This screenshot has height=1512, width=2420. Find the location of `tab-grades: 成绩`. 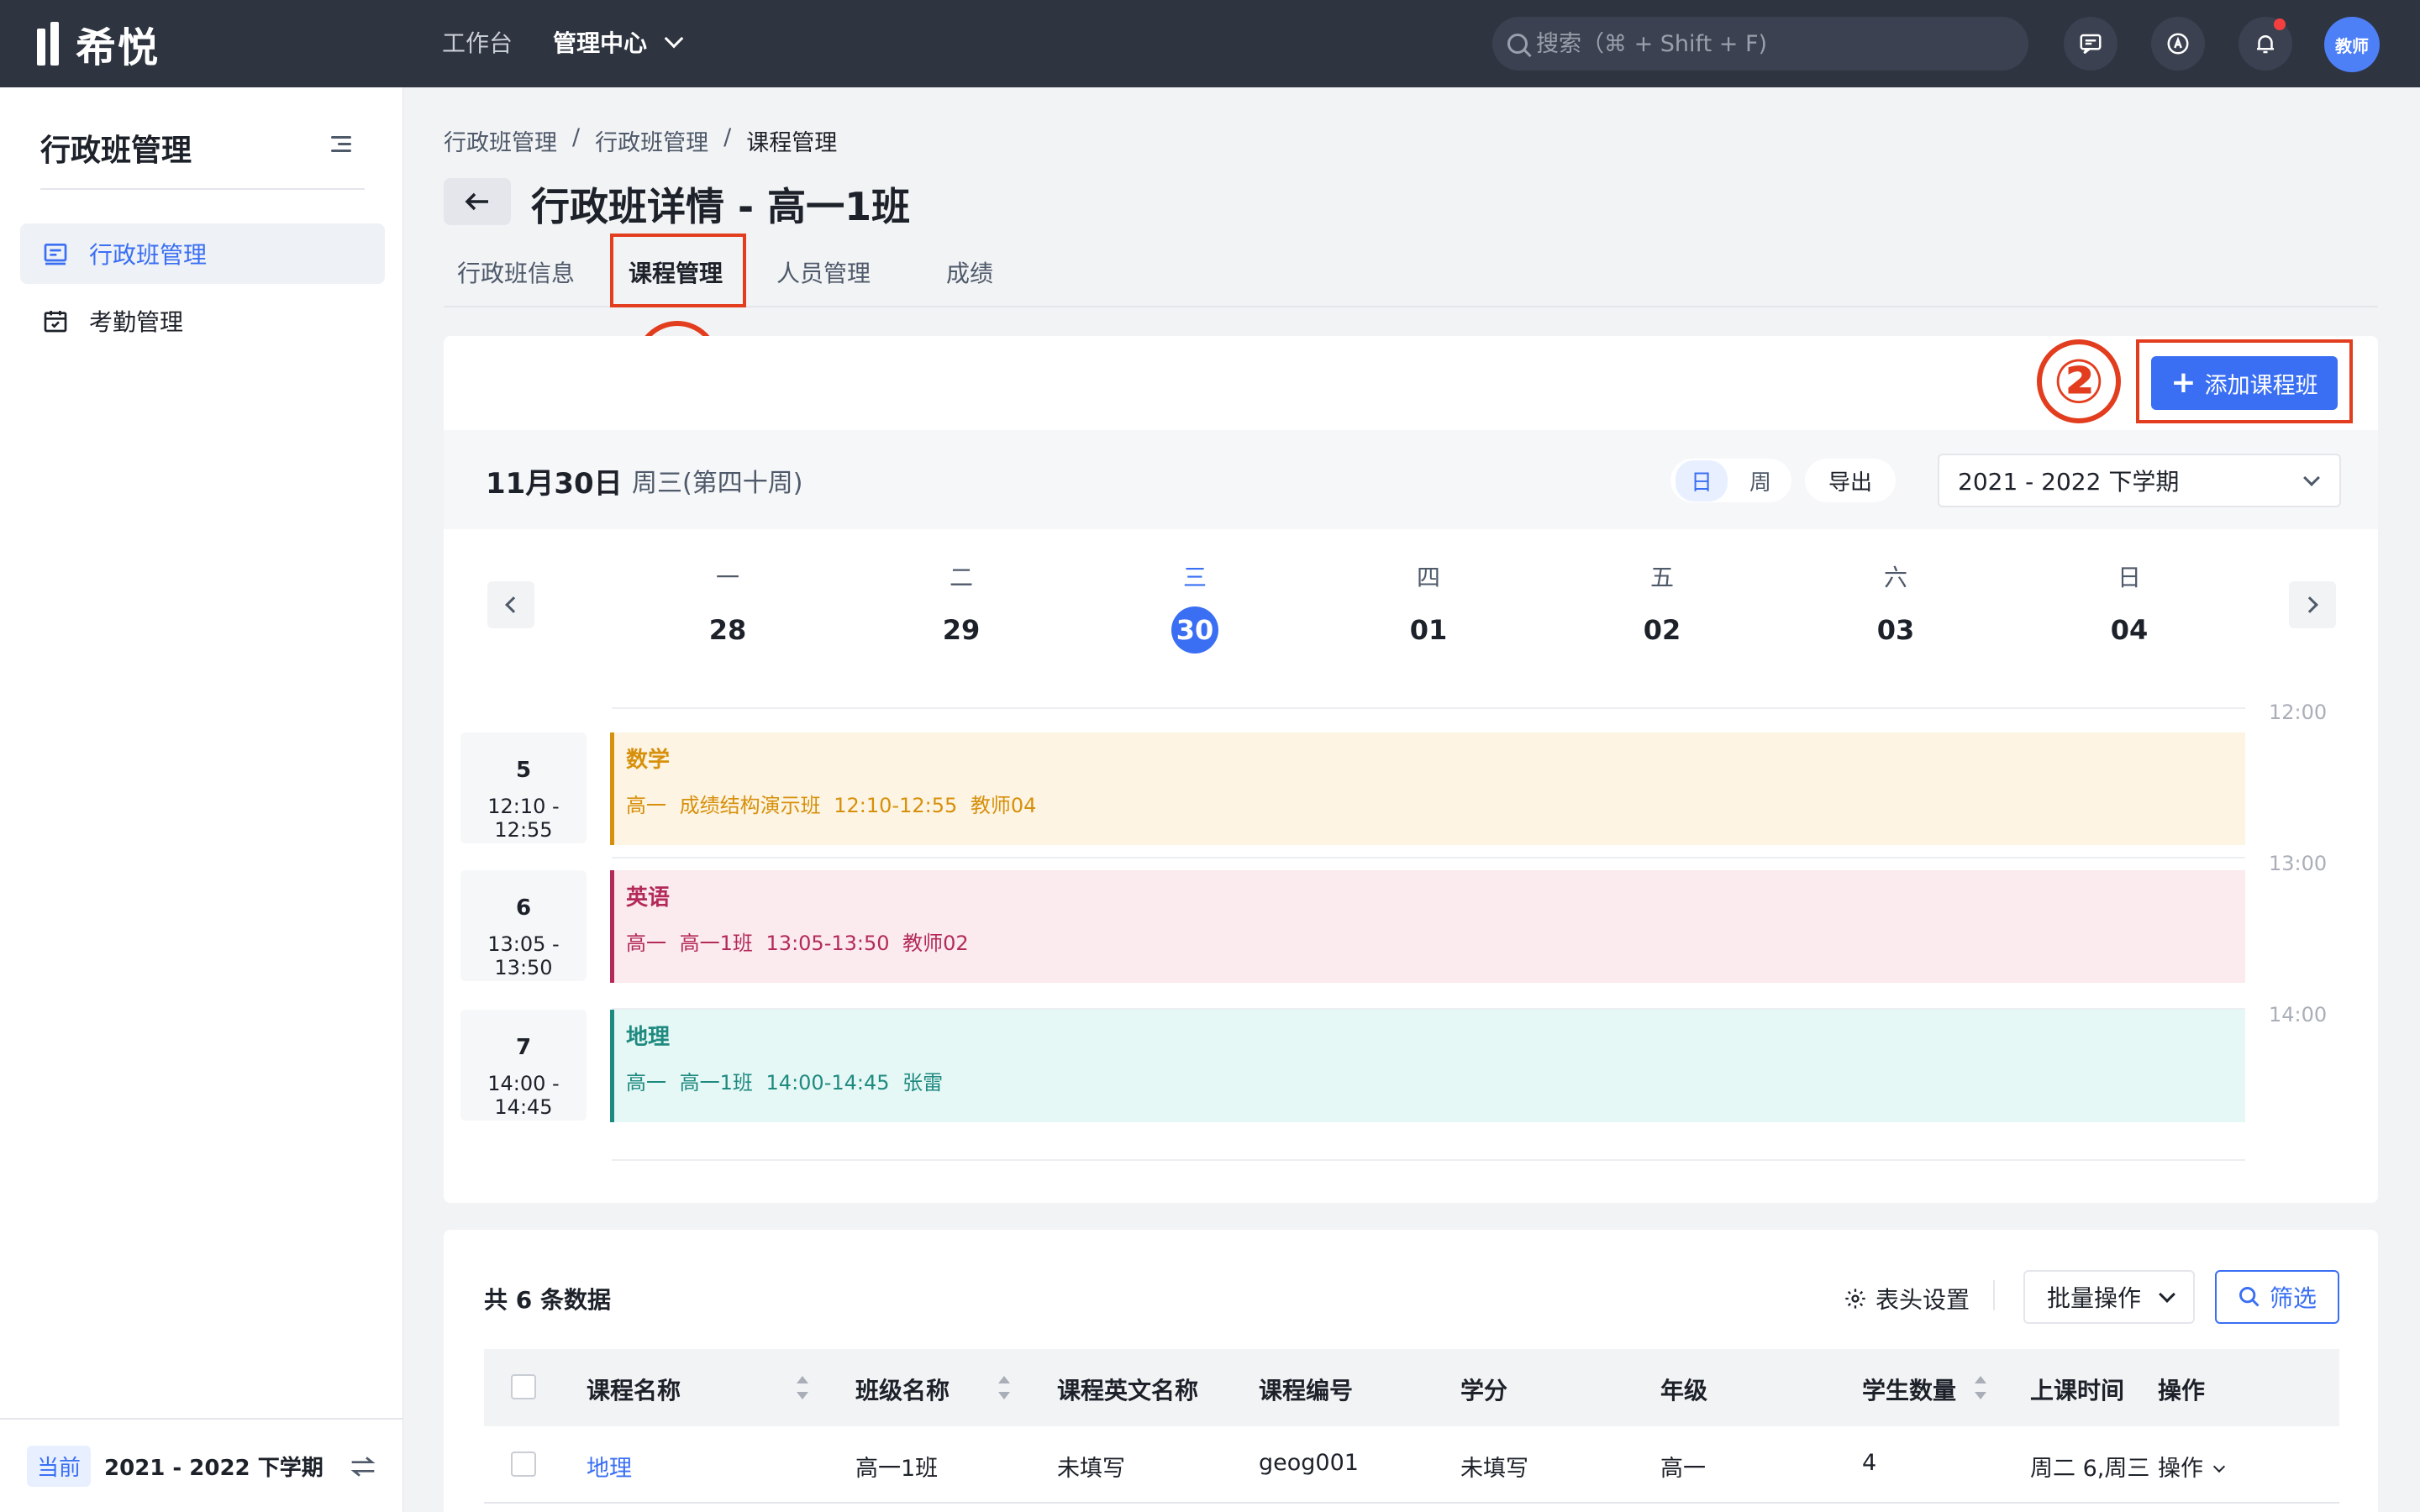

tab-grades: 成绩 is located at coordinates (969, 272).